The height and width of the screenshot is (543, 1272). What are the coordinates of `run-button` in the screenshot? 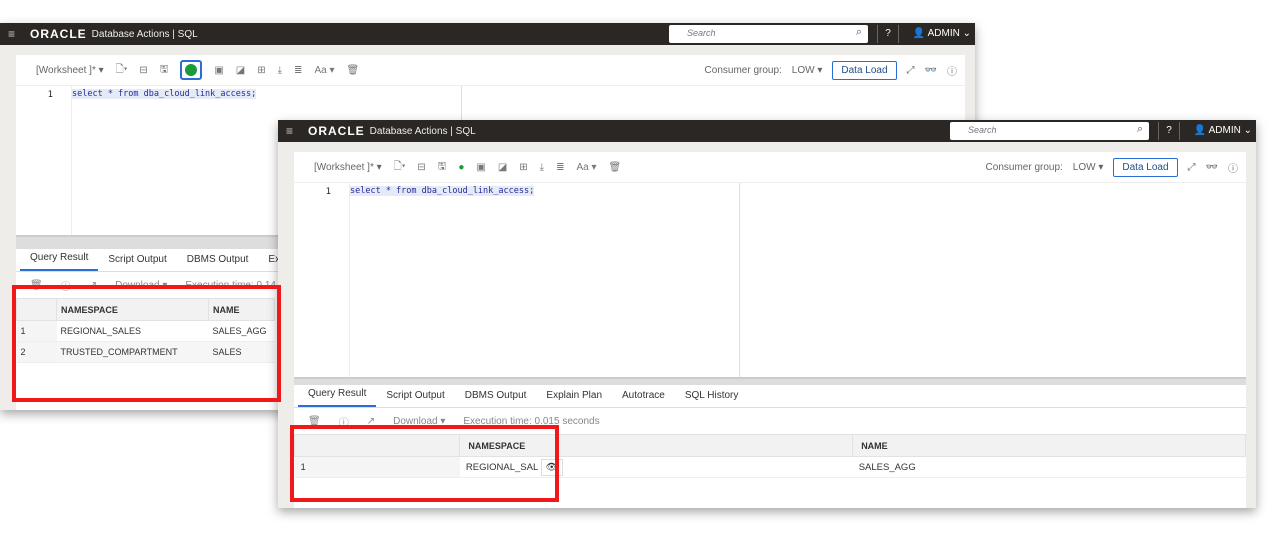 It's located at (191, 70).